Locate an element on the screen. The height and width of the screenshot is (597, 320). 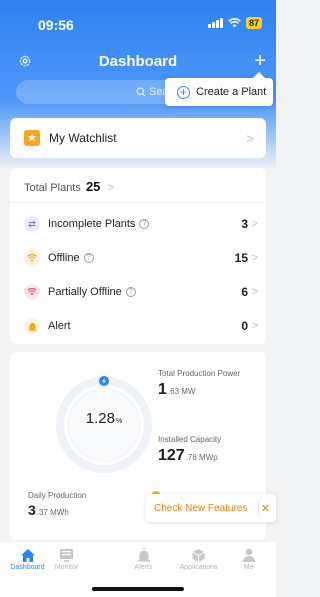
sync-icon: ⇄ is located at coordinates (32, 224).